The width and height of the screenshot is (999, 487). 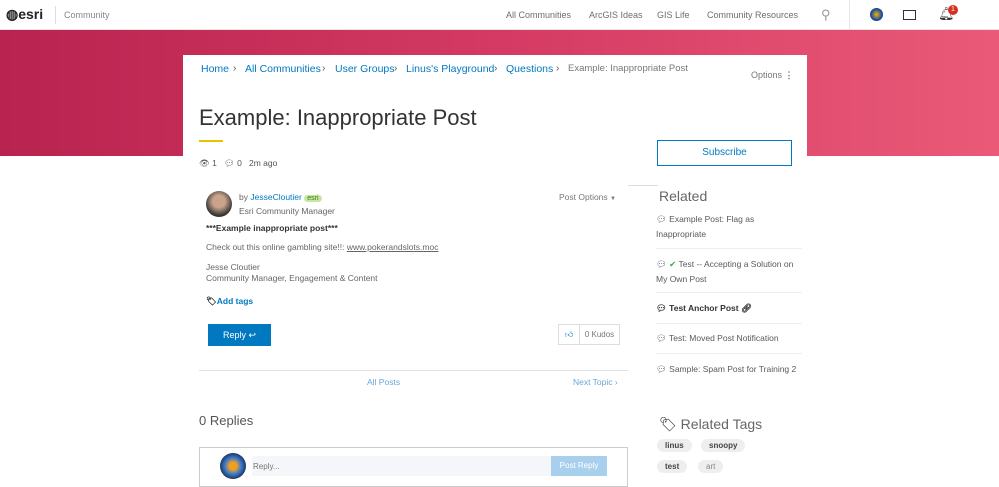 I want to click on reply-button: Reply ↩, so click(x=239, y=335).